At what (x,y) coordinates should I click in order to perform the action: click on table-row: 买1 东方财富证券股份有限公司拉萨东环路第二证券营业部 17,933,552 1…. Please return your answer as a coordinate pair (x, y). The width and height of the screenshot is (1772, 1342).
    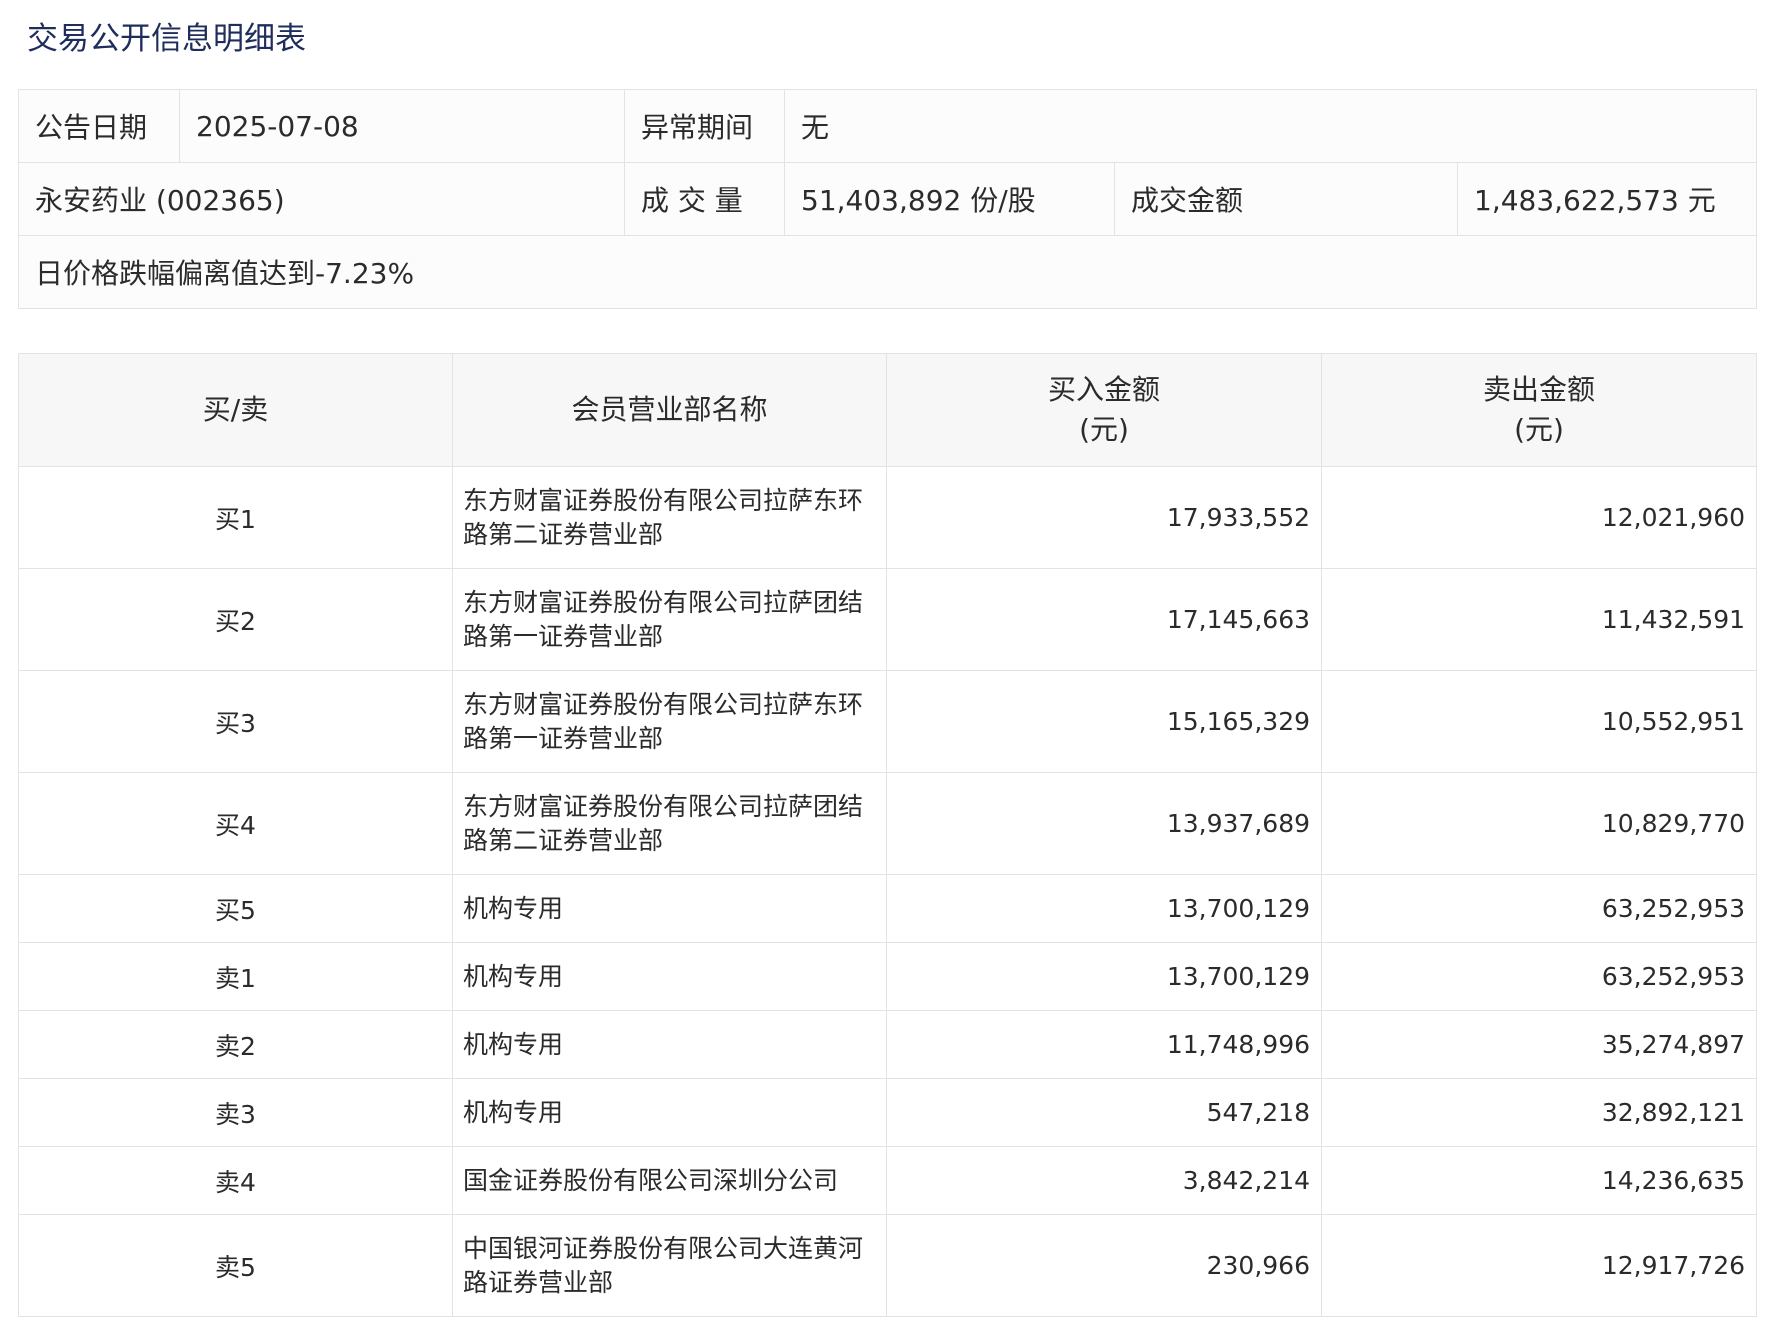
    Looking at the image, I should click on (887, 517).